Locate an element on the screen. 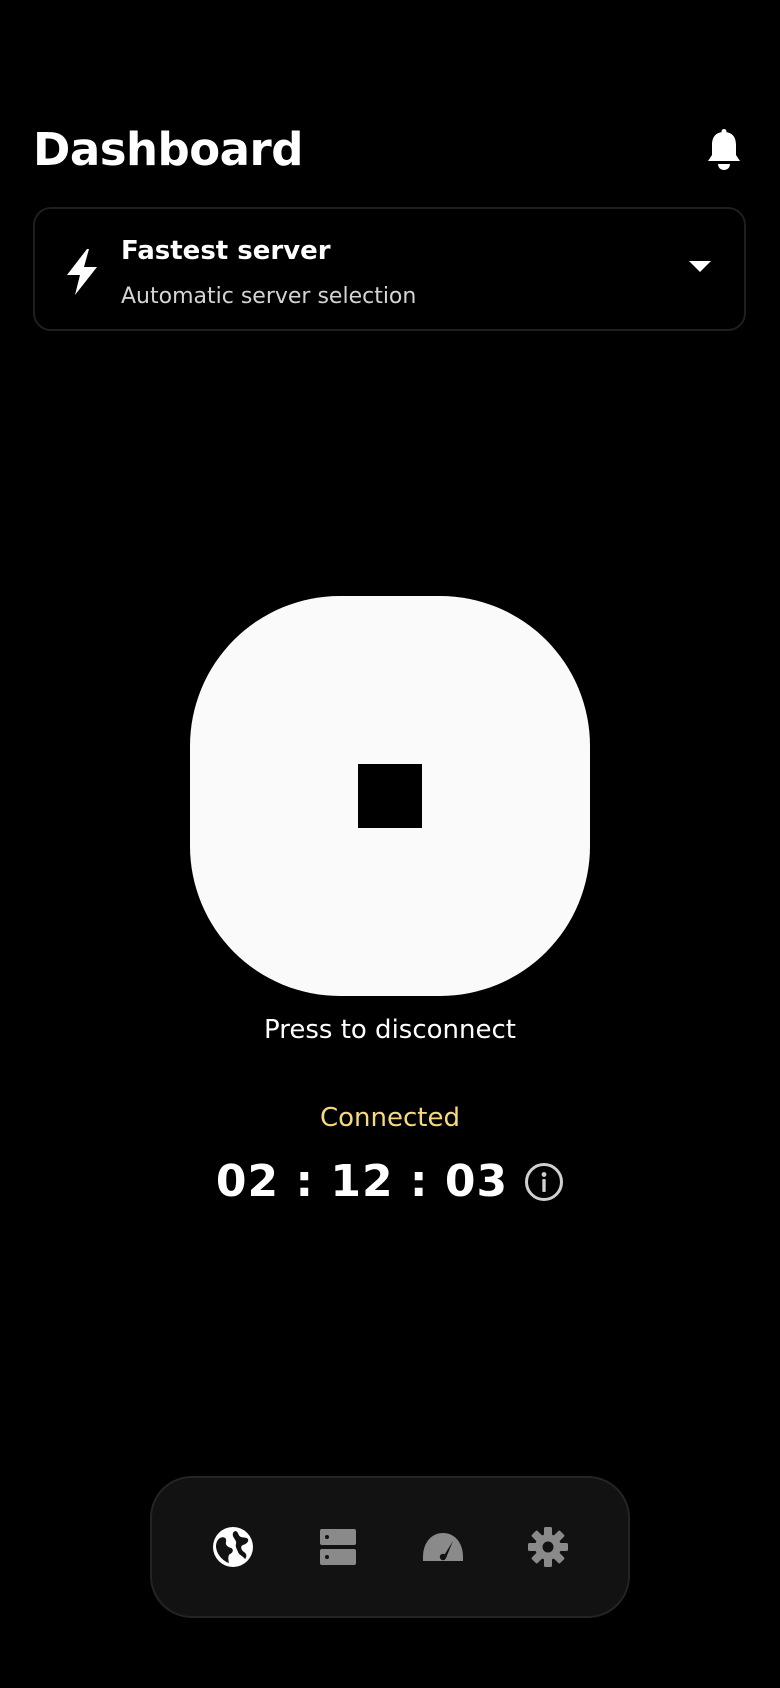 Image resolution: width=780 pixels, height=1688 pixels. nav-item-settings is located at coordinates (548, 1547).